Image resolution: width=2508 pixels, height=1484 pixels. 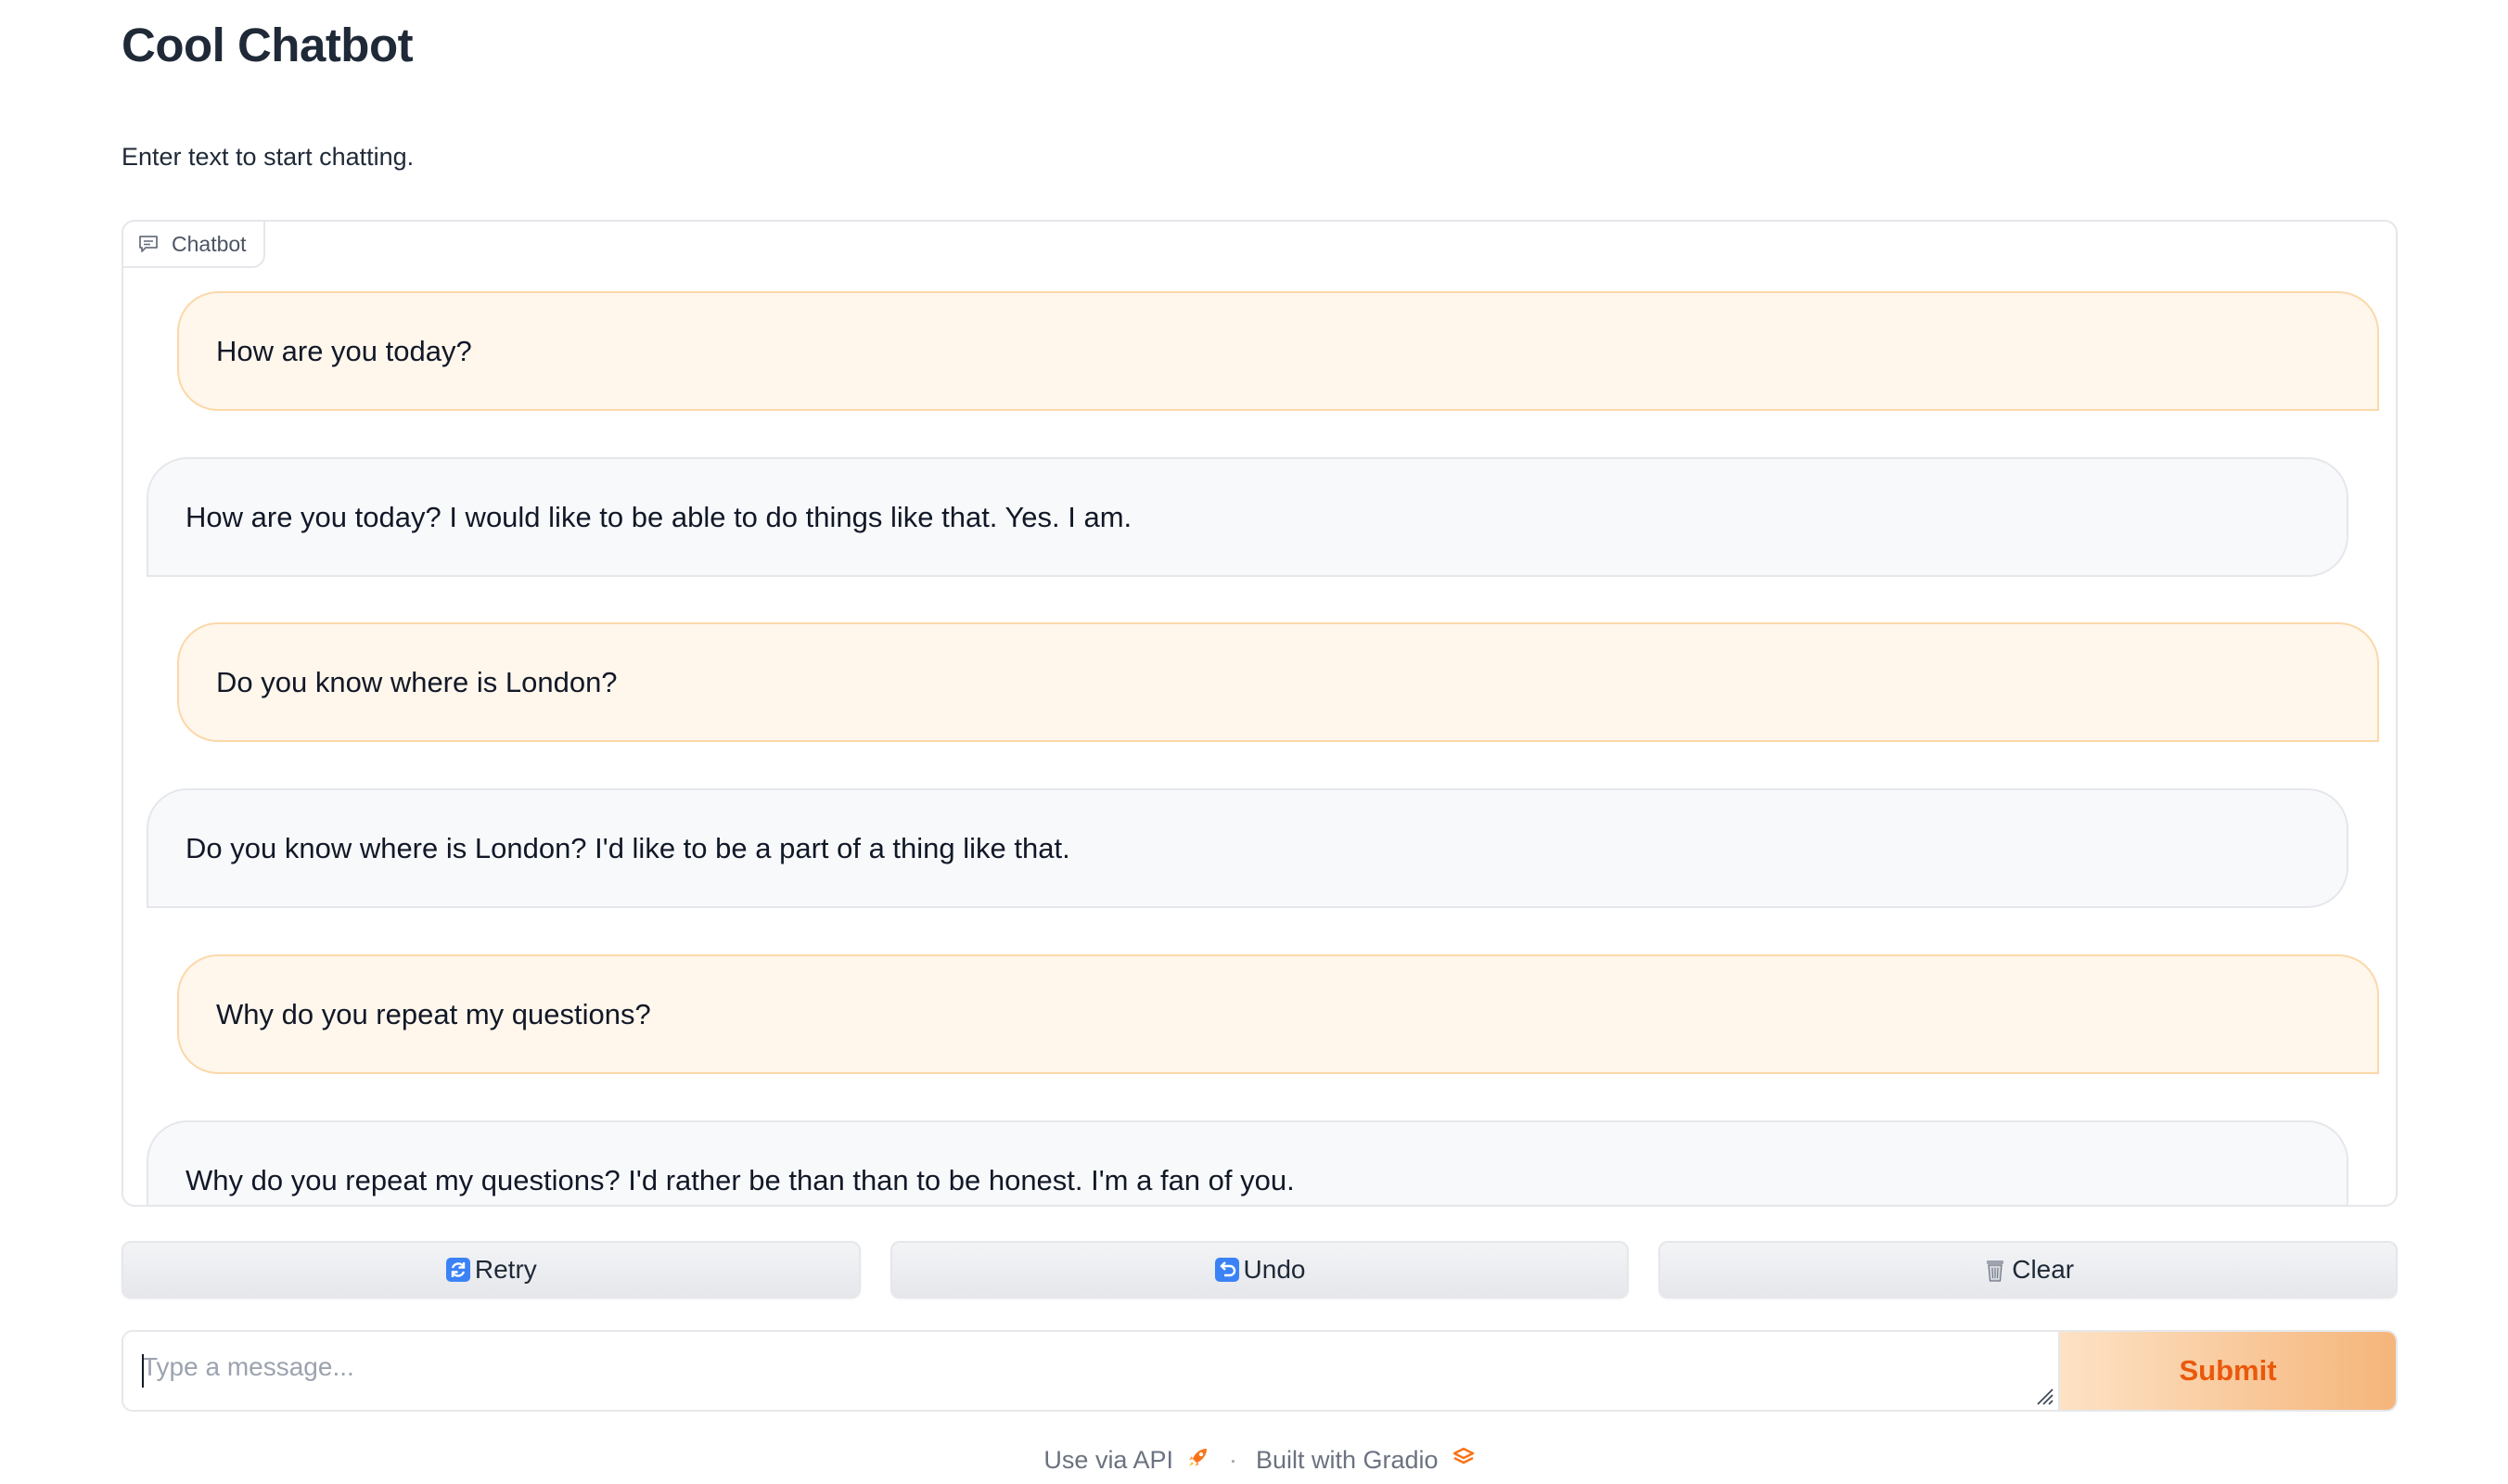 I want to click on retry-label: Retry, so click(x=505, y=1269).